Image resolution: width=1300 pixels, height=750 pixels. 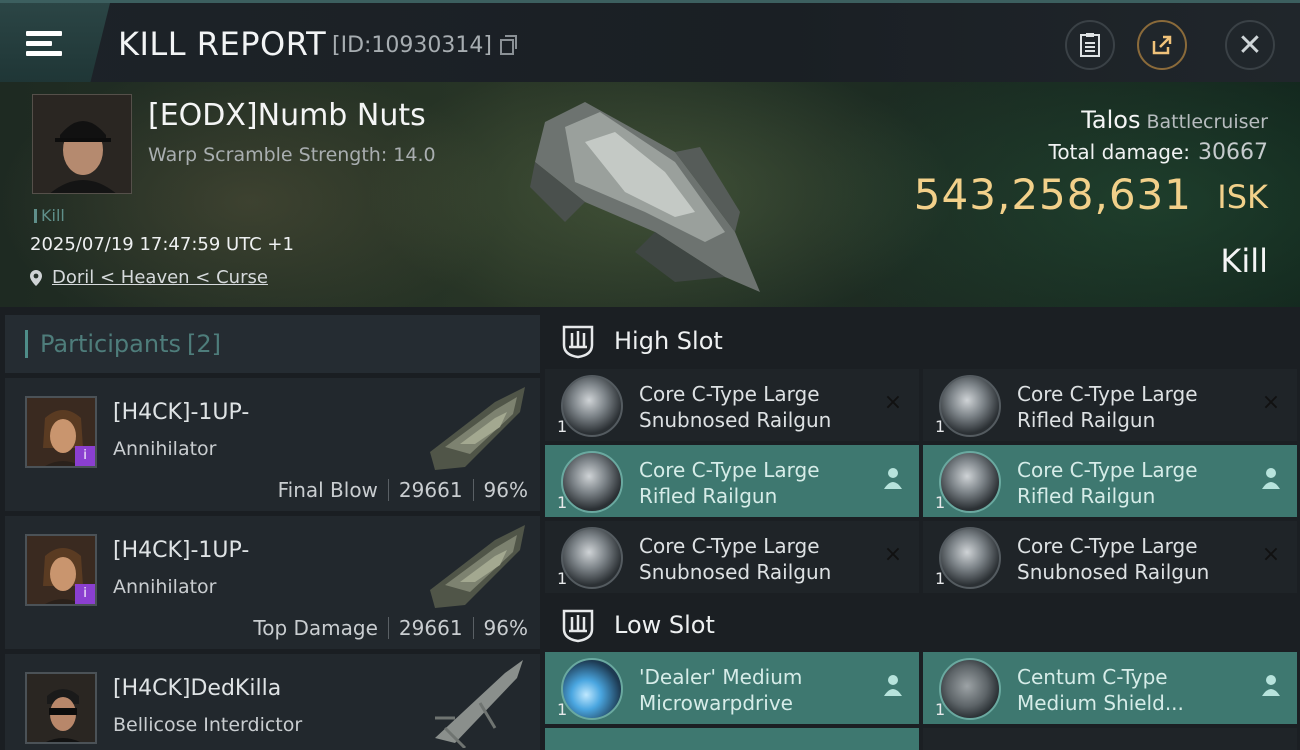 What do you see at coordinates (1090, 45) in the screenshot?
I see `clipboard-button` at bounding box center [1090, 45].